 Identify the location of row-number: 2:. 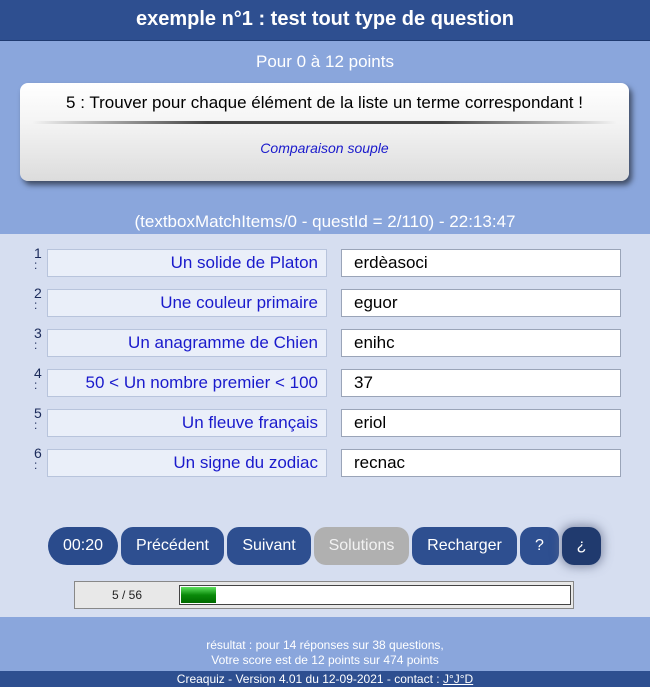
(38, 298).